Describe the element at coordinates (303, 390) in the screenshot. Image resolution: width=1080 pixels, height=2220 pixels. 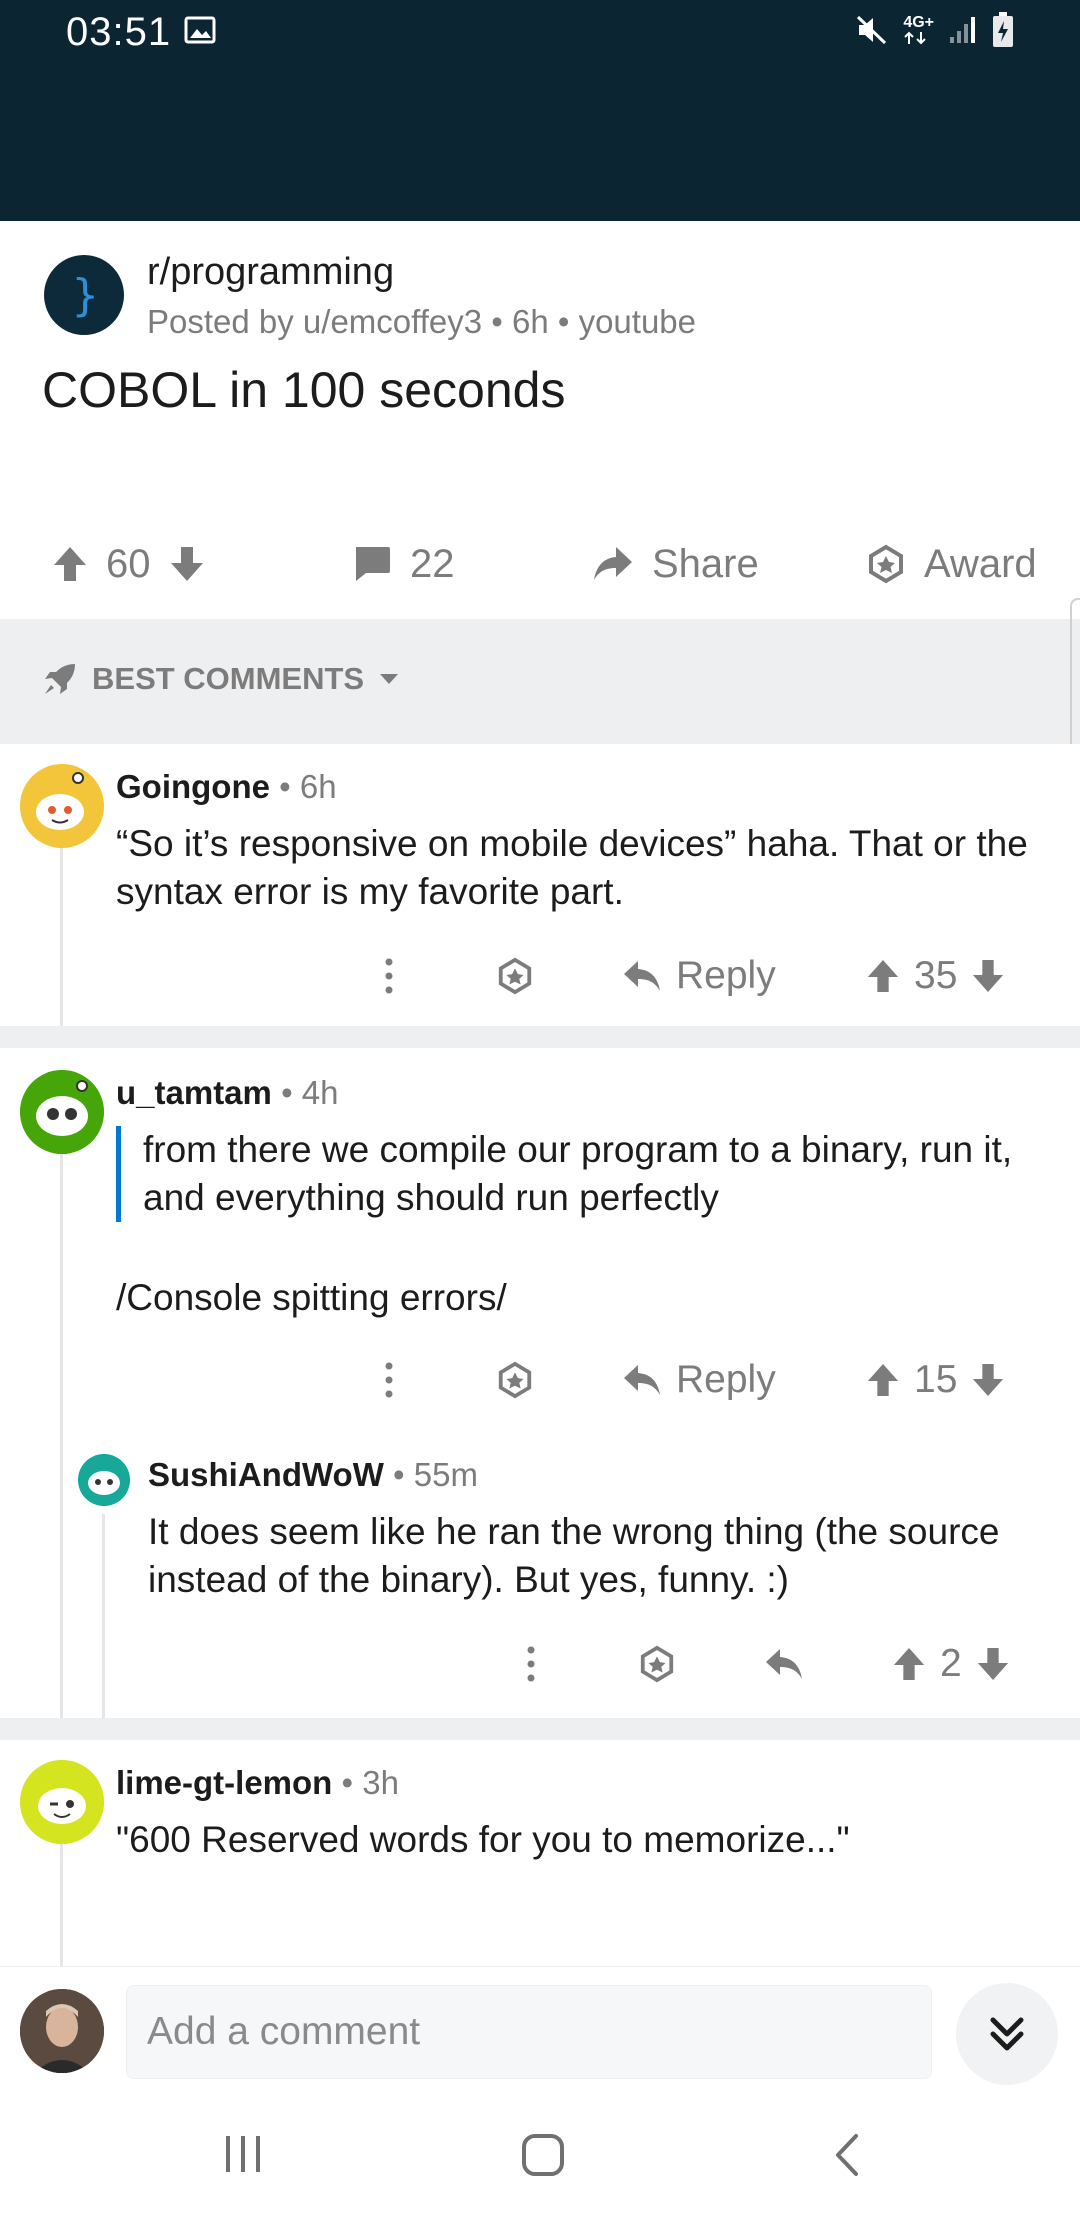
I see `post-title: COBOL in 100 seconds` at that location.